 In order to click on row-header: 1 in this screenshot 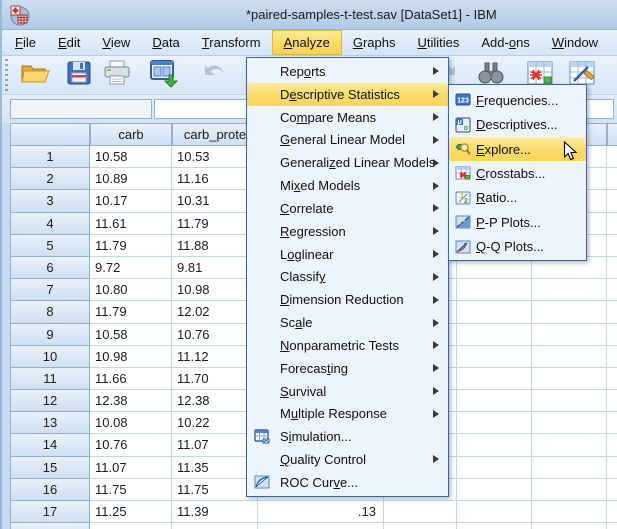, I will do `click(50, 157)`.